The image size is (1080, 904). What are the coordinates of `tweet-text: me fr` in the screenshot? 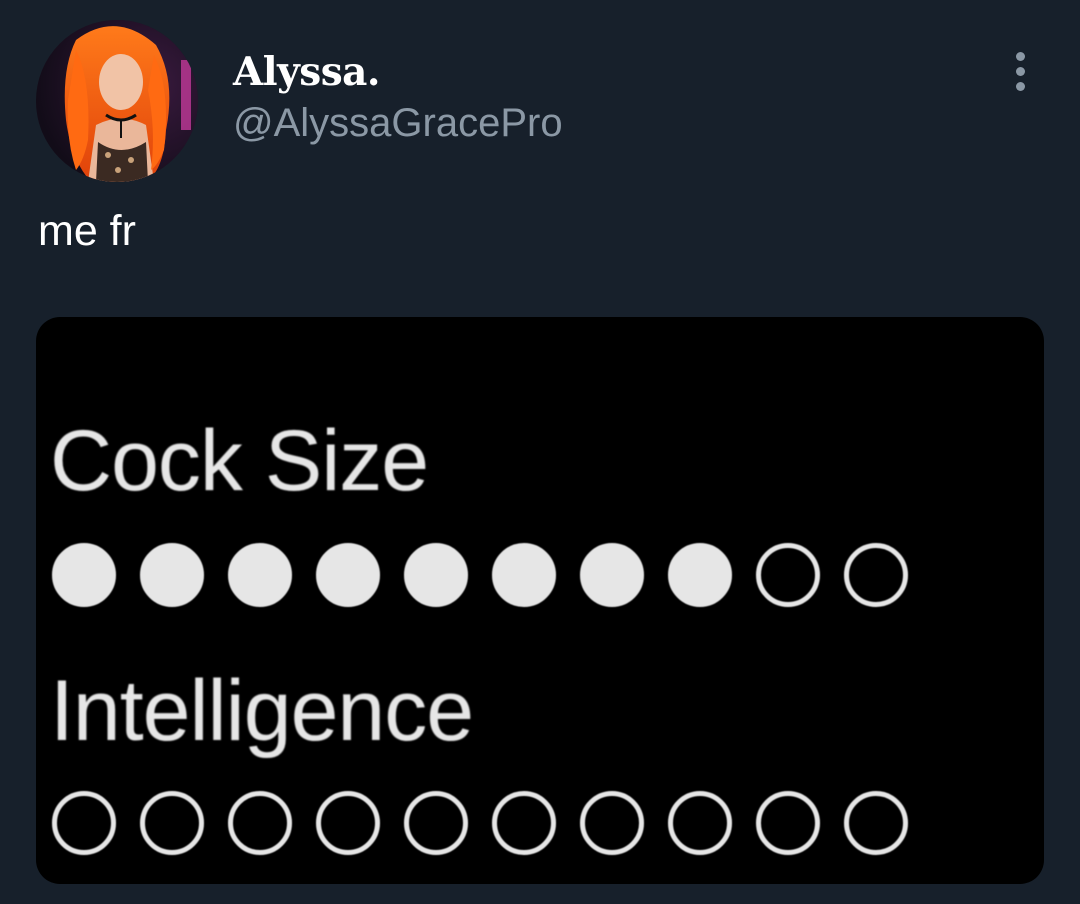 It's located at (87, 231).